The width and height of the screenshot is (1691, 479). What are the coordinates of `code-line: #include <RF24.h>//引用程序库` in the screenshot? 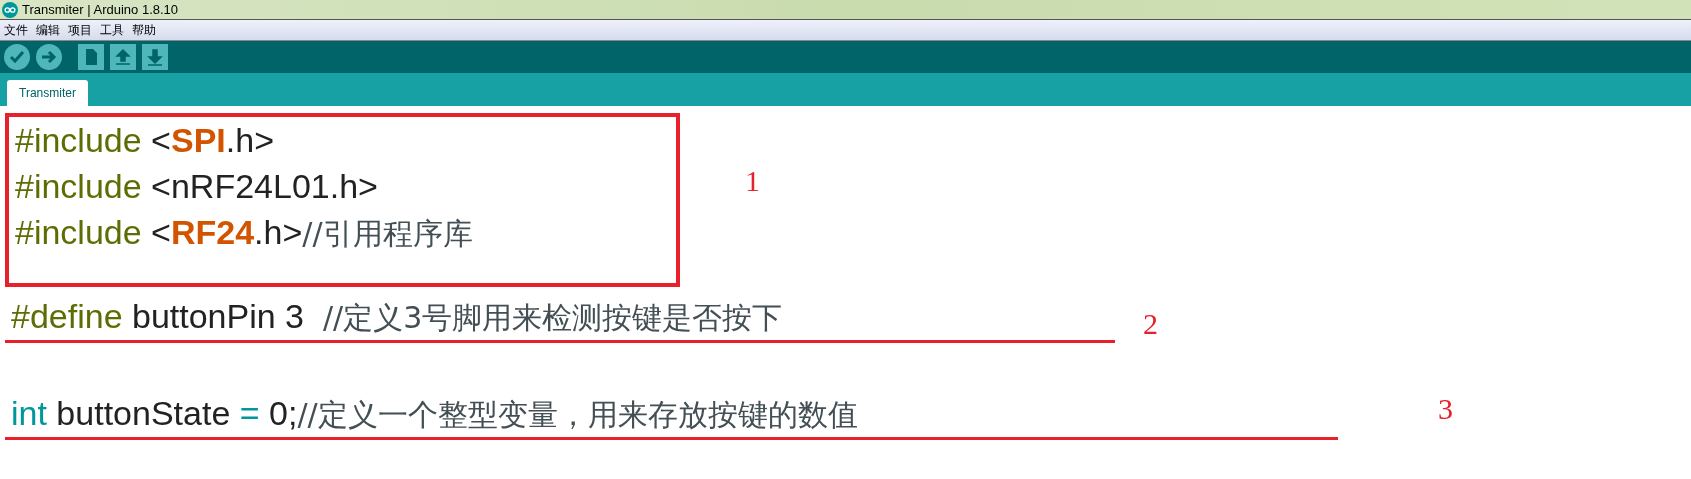 It's located at (244, 232).